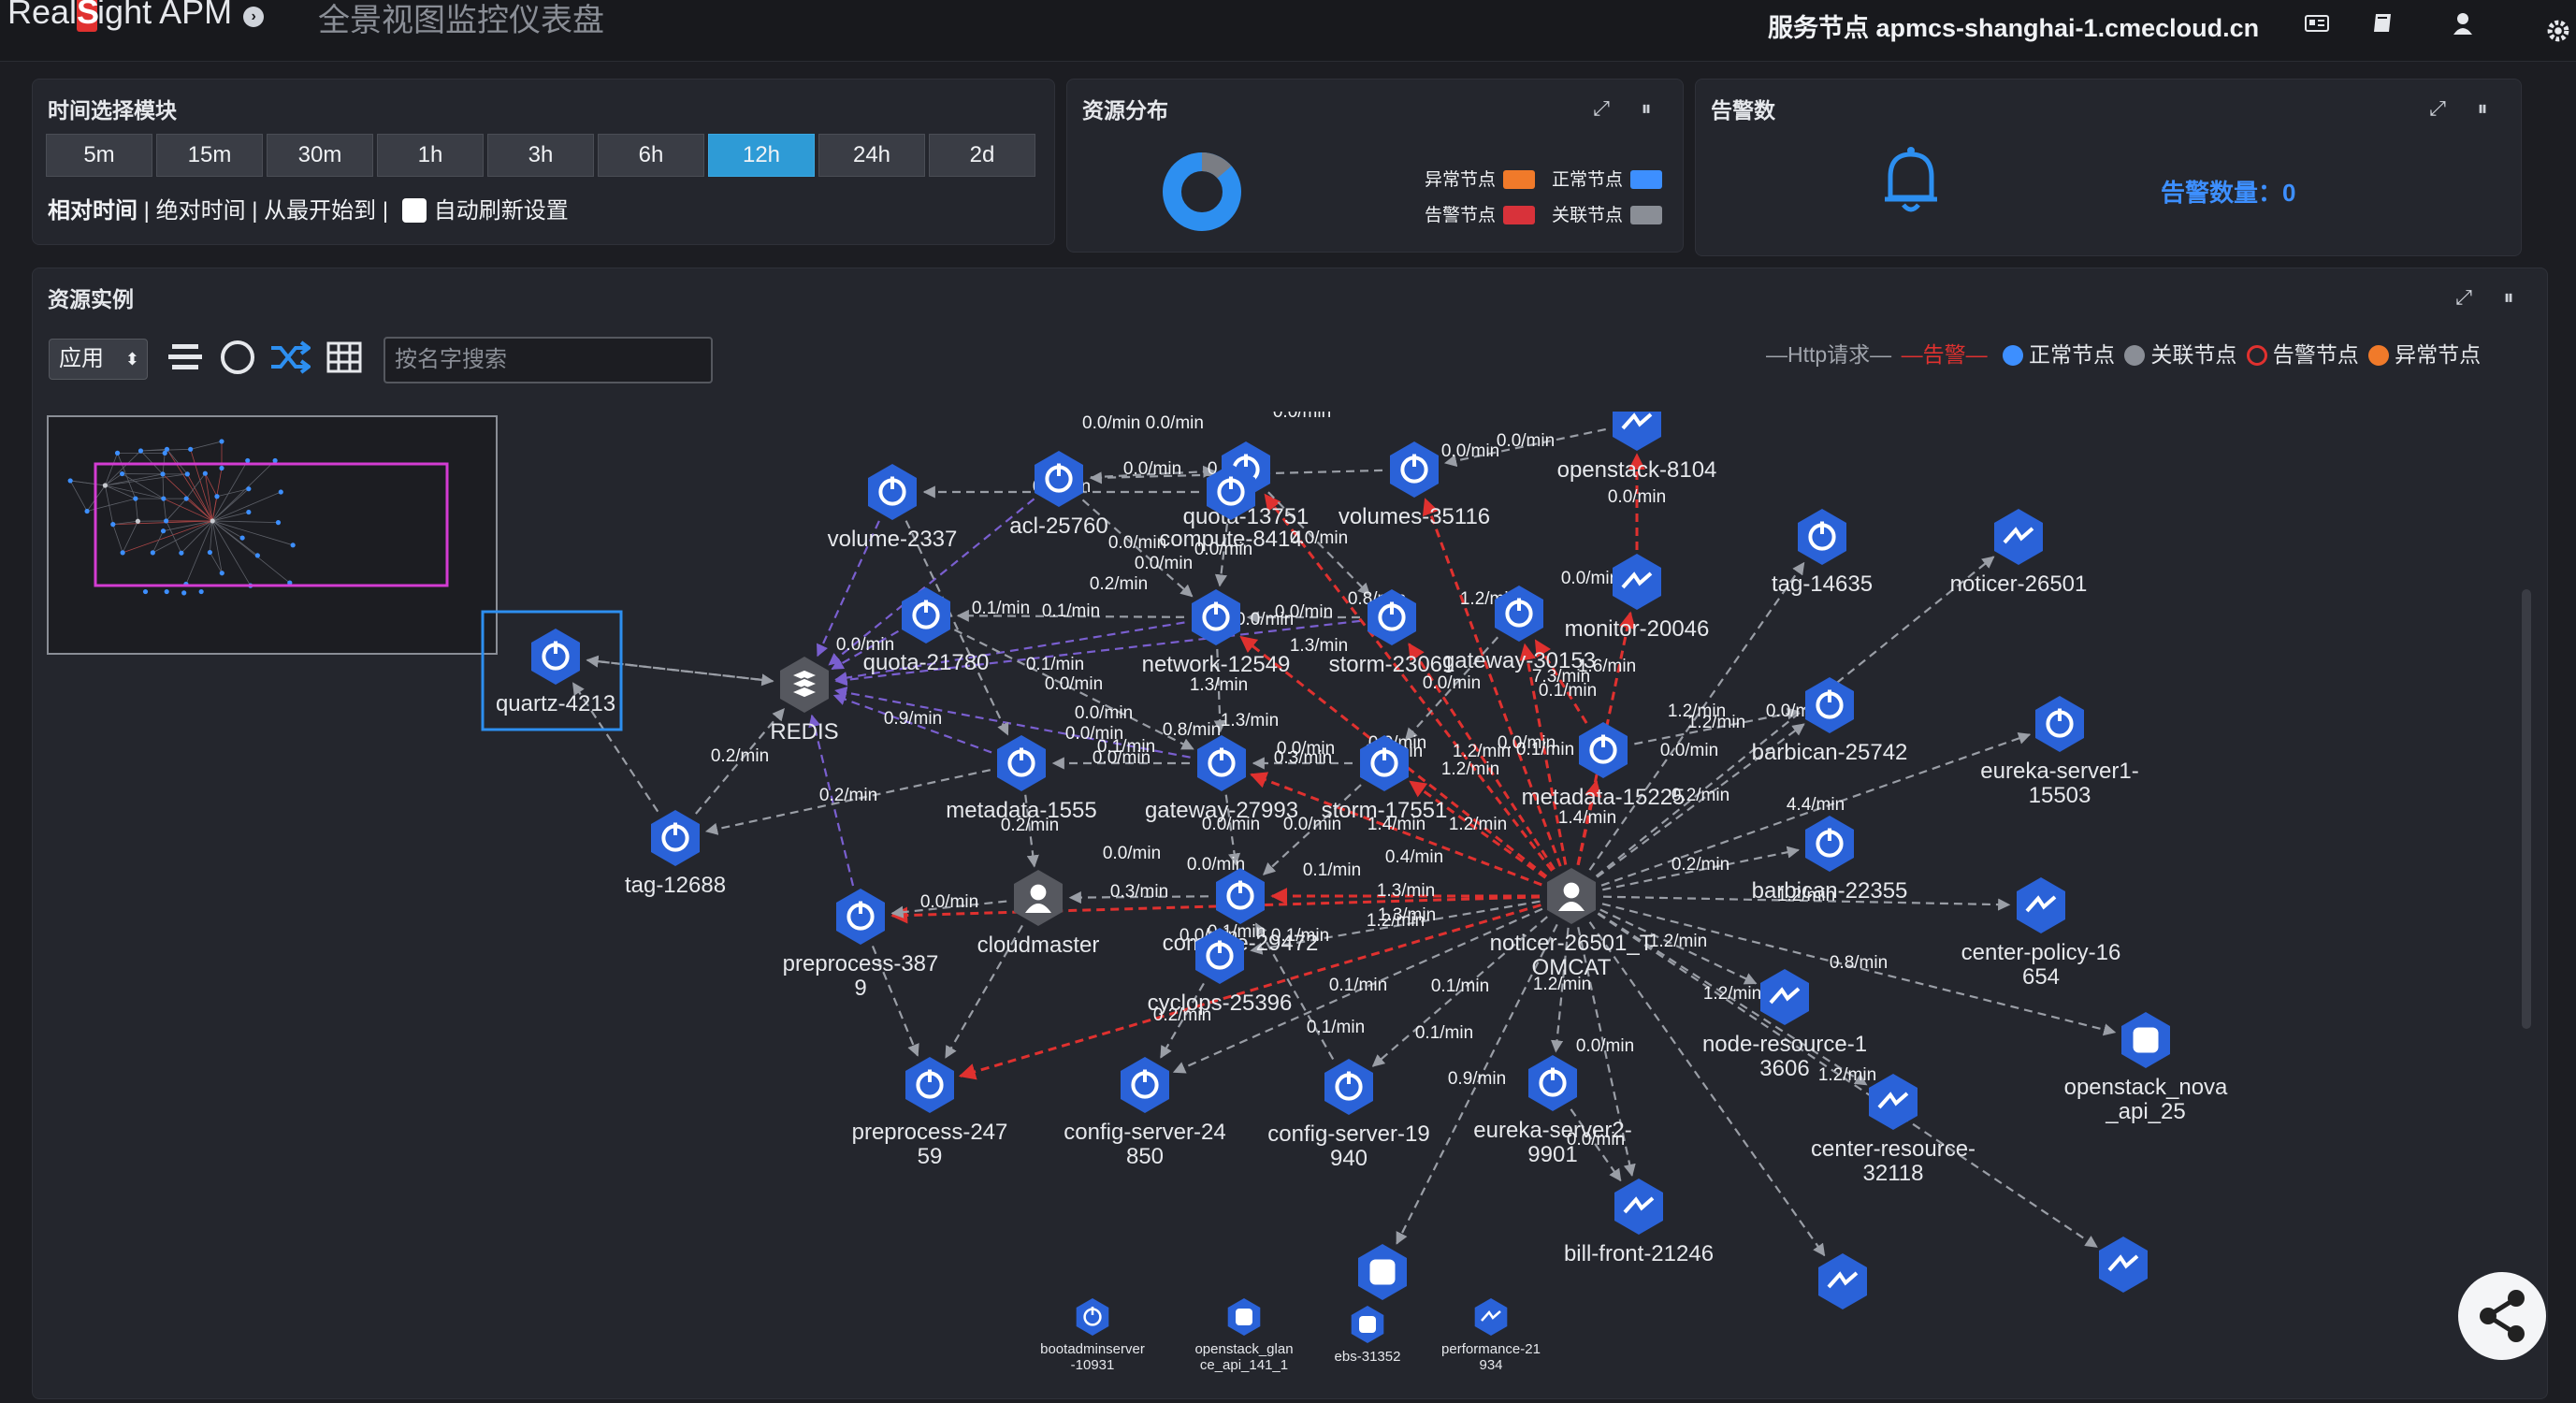 The image size is (2576, 1403). What do you see at coordinates (99, 155) in the screenshot?
I see `time-button-5m: 5m` at bounding box center [99, 155].